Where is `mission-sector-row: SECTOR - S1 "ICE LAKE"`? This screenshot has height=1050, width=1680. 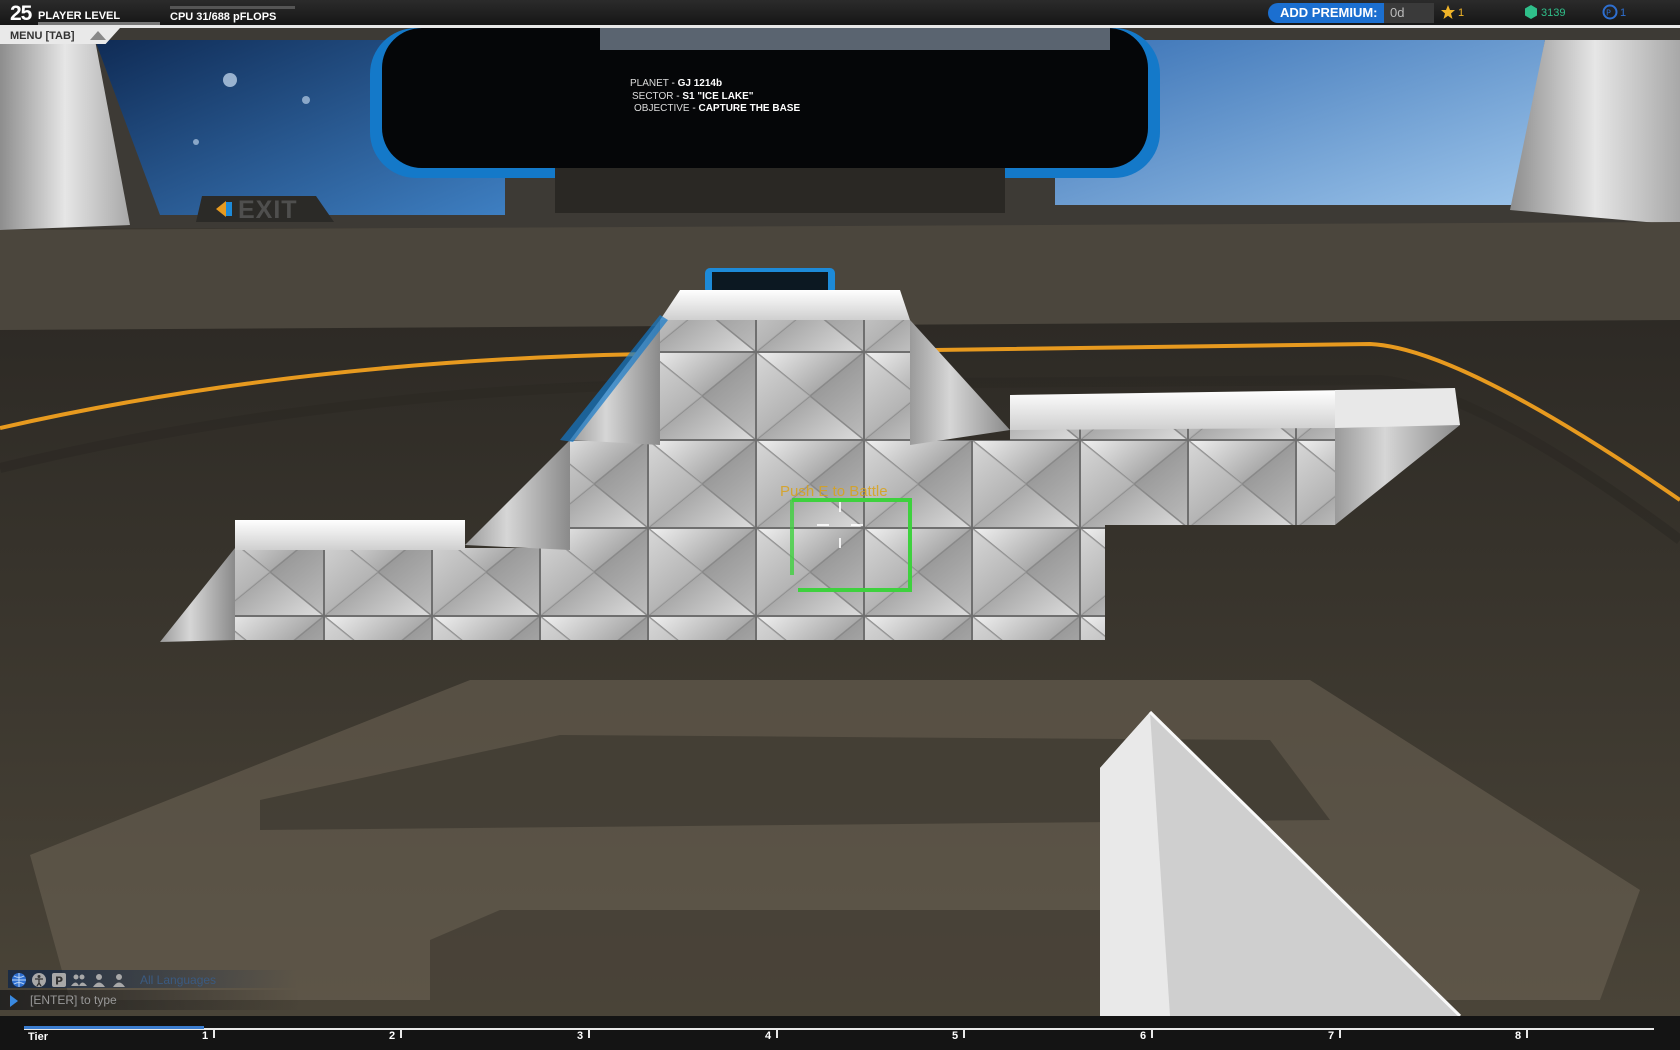 mission-sector-row: SECTOR - S1 "ICE LAKE" is located at coordinates (693, 96).